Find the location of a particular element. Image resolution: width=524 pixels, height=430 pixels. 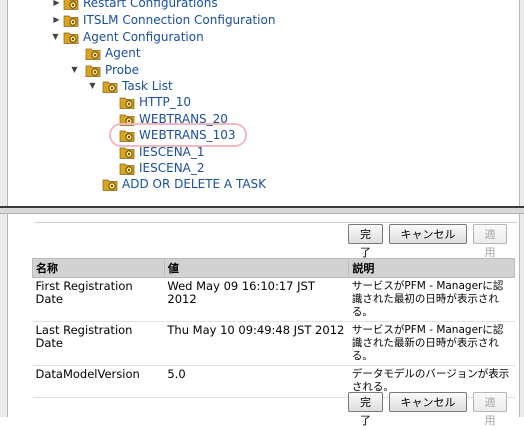

tree-item-label: Agent is located at coordinates (123, 53).